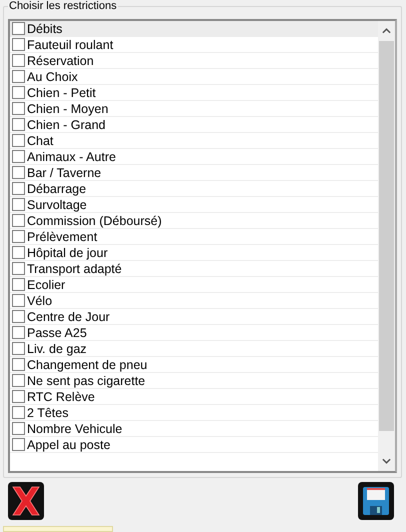 The image size is (406, 532). I want to click on restriction-item: Vélo, so click(194, 301).